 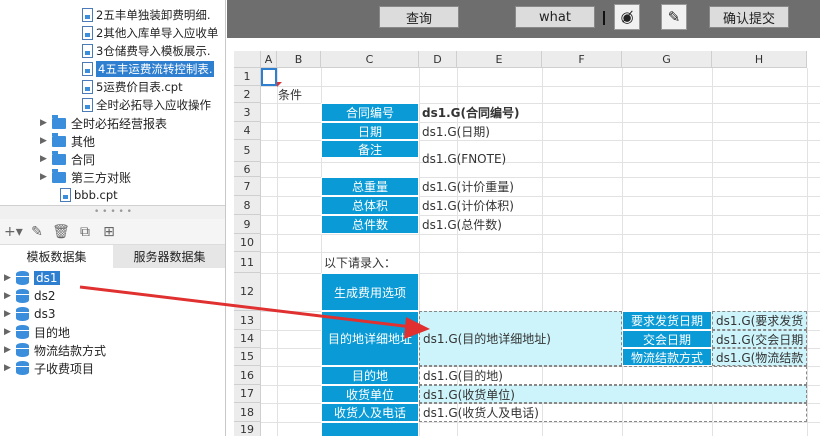 I want to click on row-header: 9, so click(x=247, y=224).